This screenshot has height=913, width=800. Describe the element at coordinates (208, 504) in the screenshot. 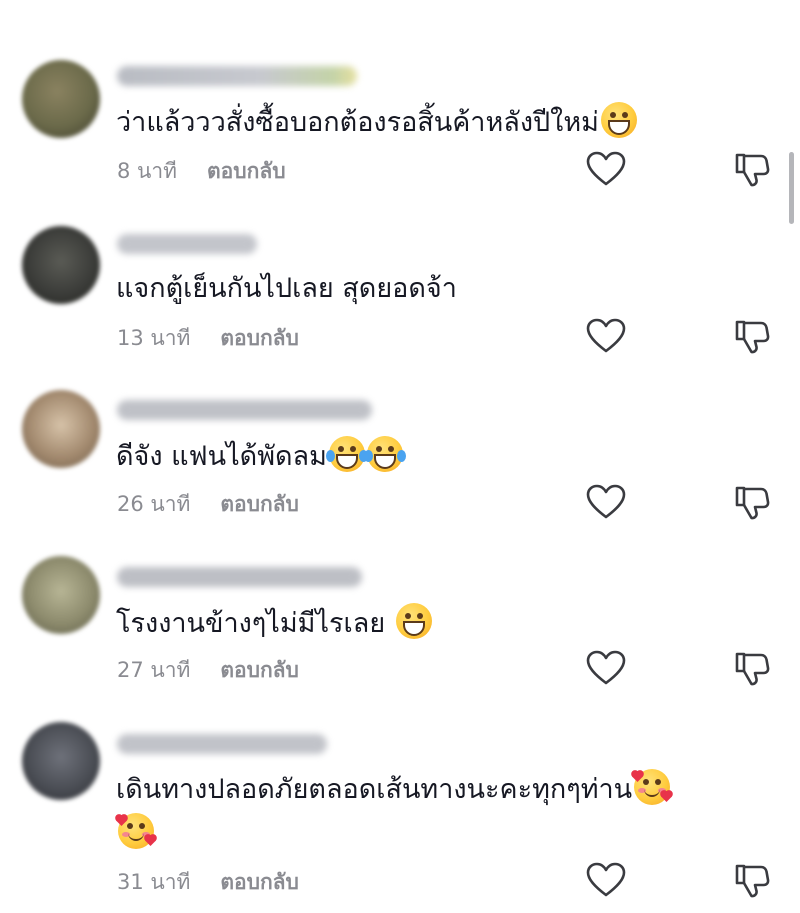

I see `comment-meta: 26 นาที ตอบกลับ` at that location.